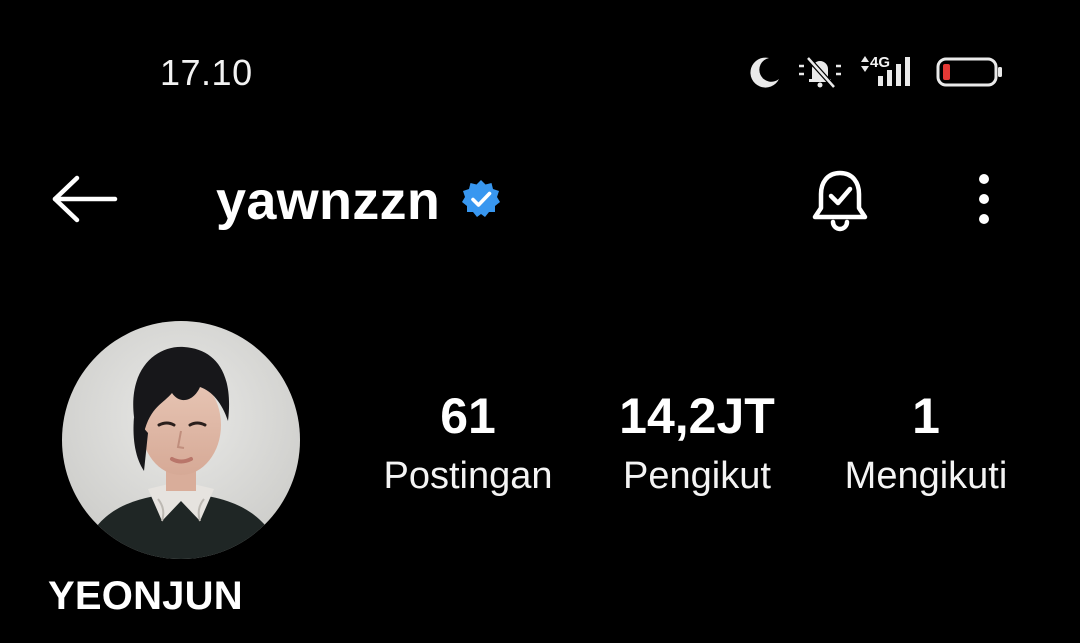 This screenshot has height=643, width=1080. What do you see at coordinates (468, 416) in the screenshot?
I see `stat-posts-value: 61` at bounding box center [468, 416].